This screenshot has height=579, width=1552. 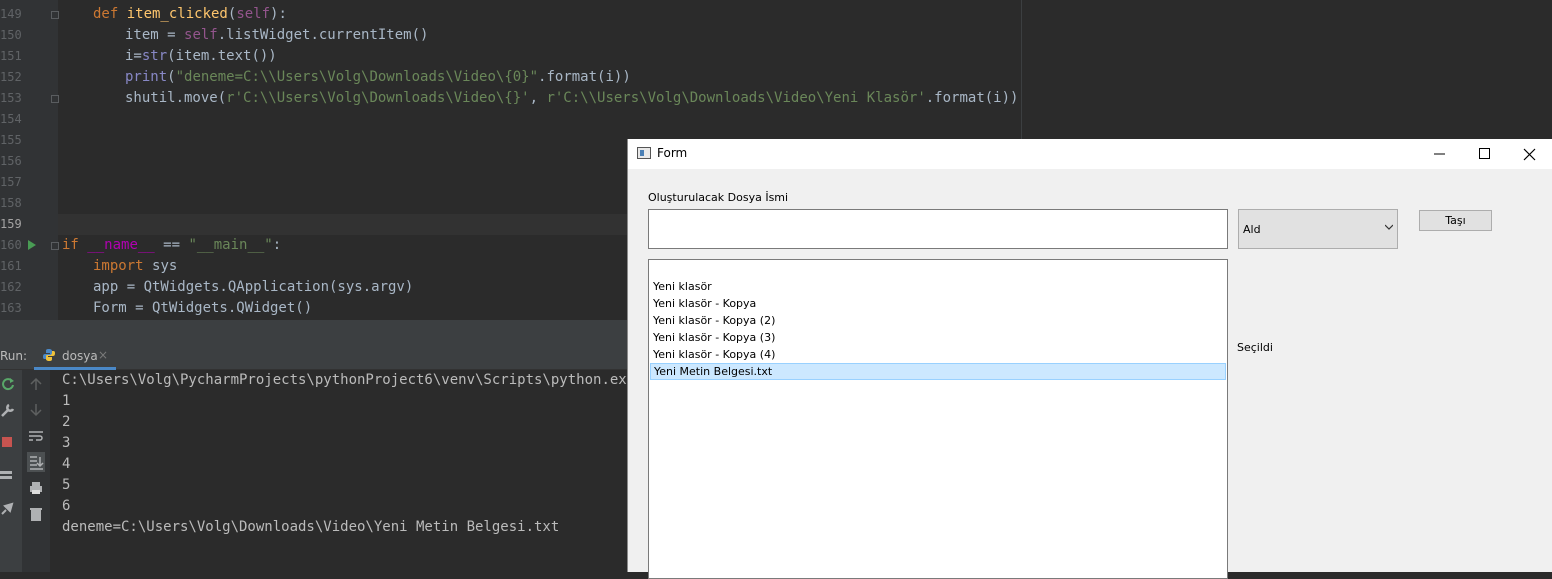 What do you see at coordinates (36, 410) in the screenshot?
I see `down-arrow-icon` at bounding box center [36, 410].